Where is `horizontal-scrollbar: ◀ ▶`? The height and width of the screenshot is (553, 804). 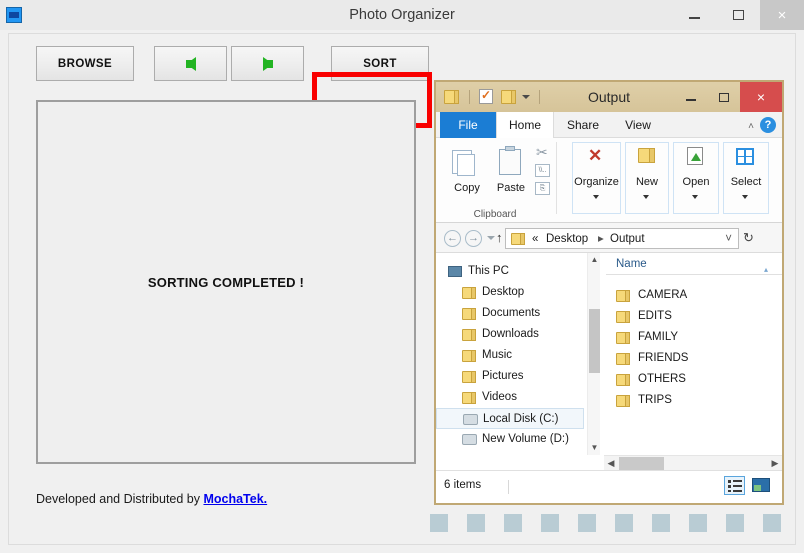
horizontal-scrollbar: ◀ ▶ is located at coordinates (693, 462).